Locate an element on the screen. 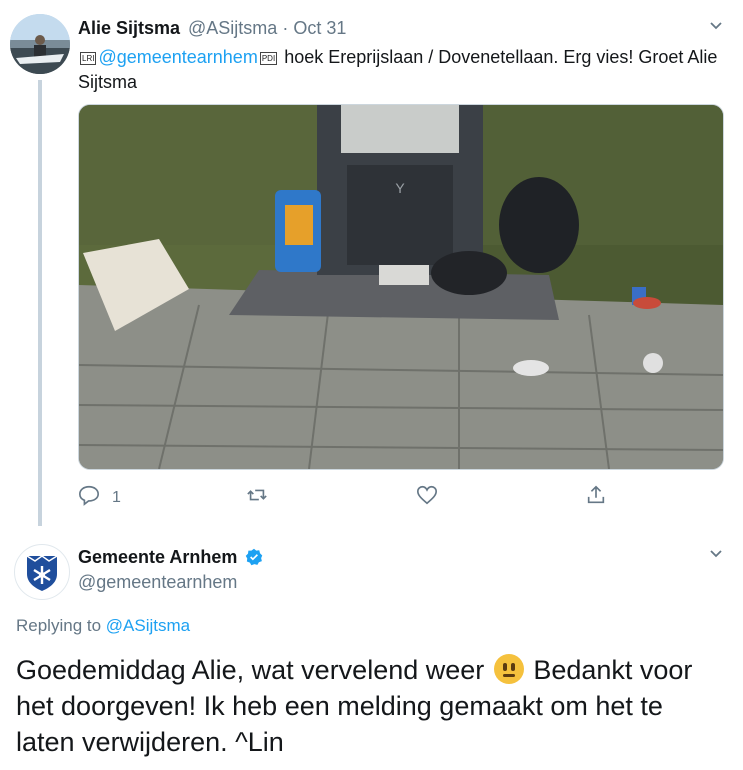 Image resolution: width=743 pixels, height=770 pixels. author-handle-date: @ASijtsma · Oct 31 is located at coordinates (267, 28).